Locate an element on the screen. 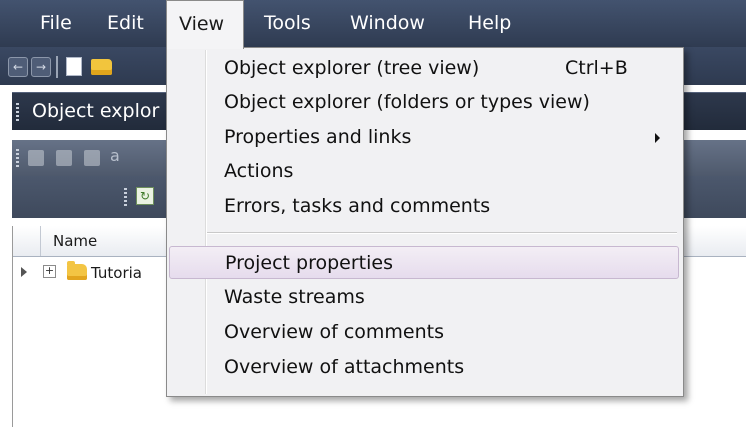 The height and width of the screenshot is (427, 746). tree-node-label: Tutoria is located at coordinates (116, 273).